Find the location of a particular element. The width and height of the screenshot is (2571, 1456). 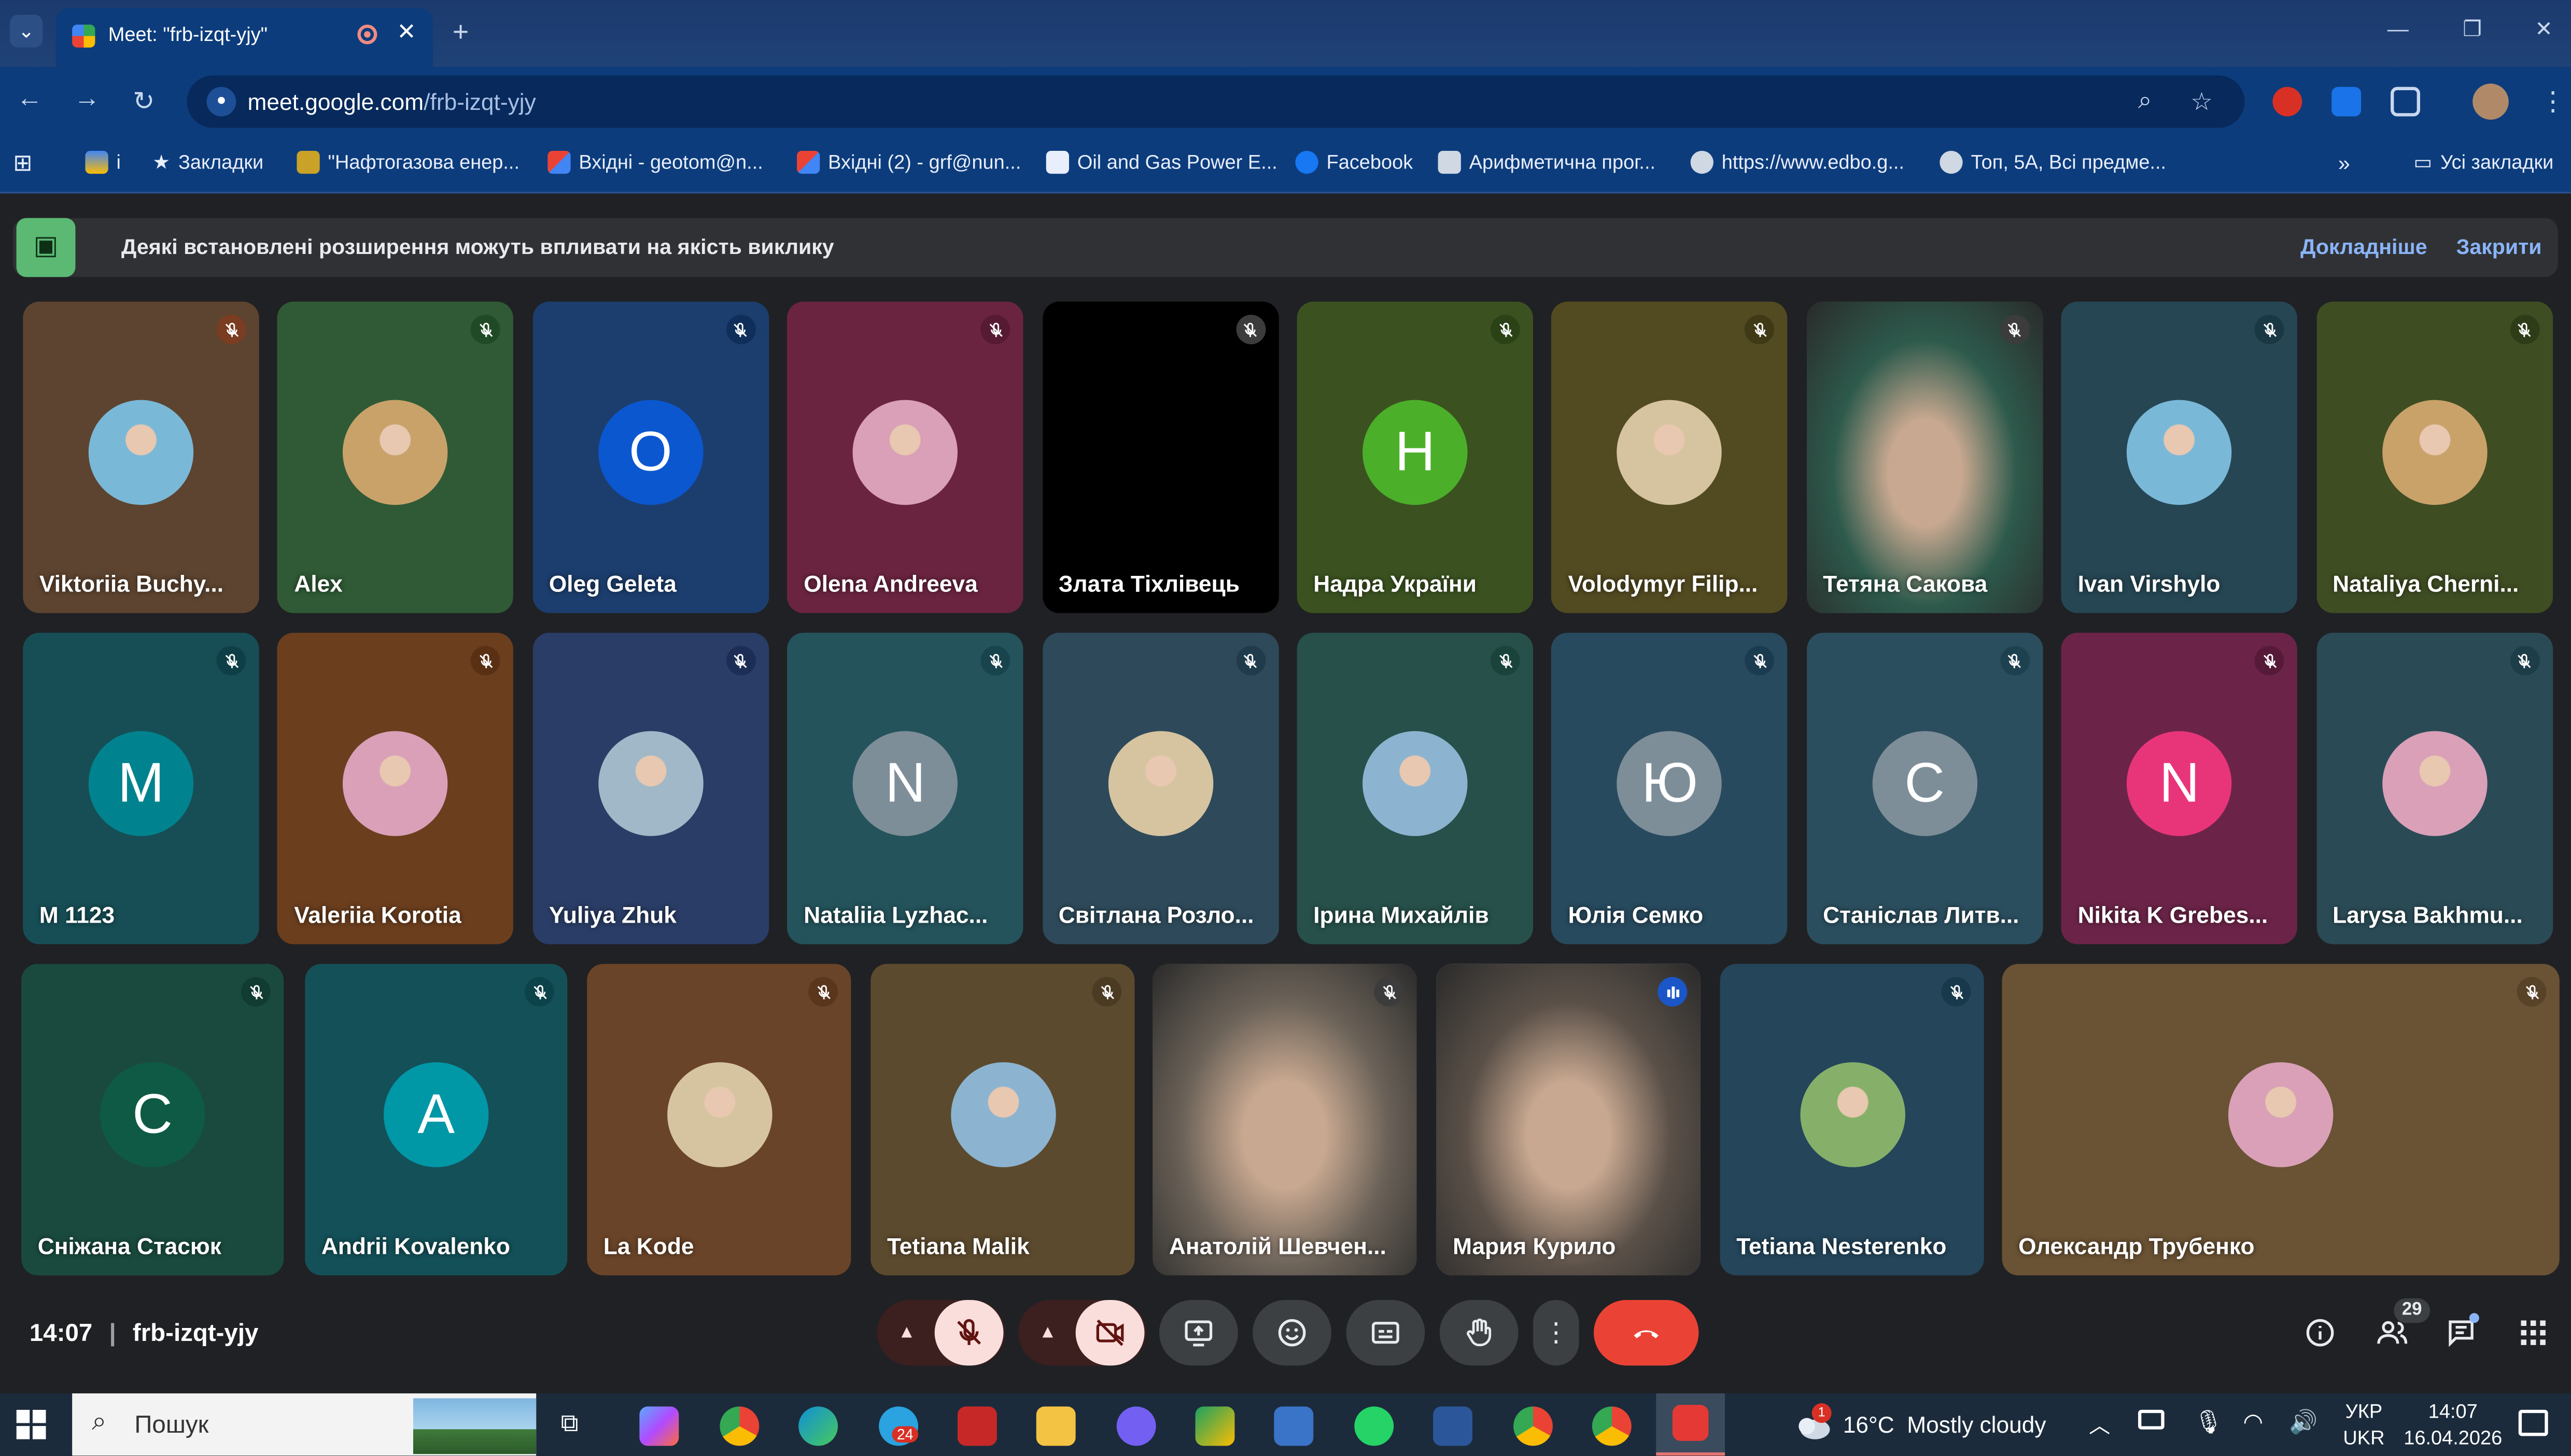

viber-icon is located at coordinates (1136, 1426).